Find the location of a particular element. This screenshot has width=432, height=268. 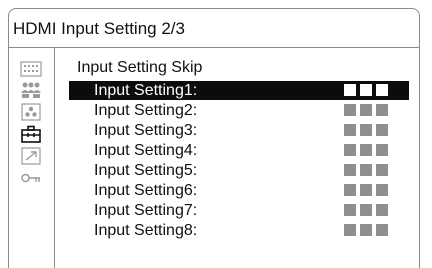

input-setting-3-row: Input Setting3: is located at coordinates (239, 130).